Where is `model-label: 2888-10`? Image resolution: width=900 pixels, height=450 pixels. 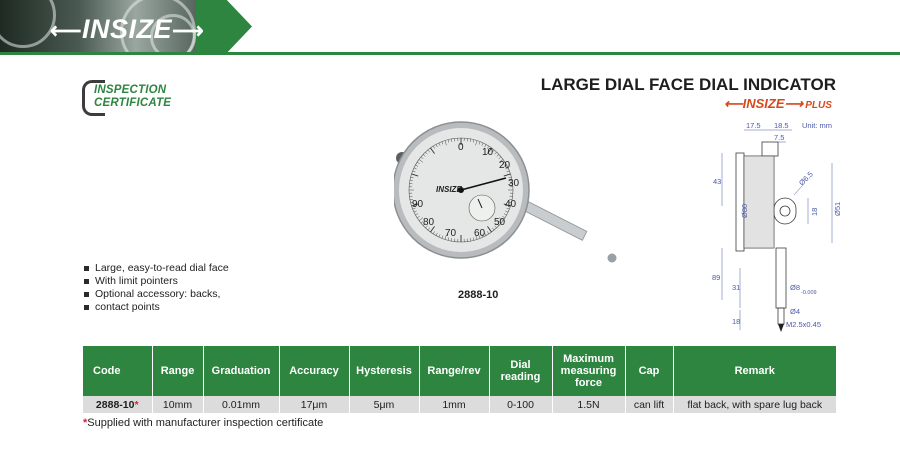
model-label: 2888-10 is located at coordinates (478, 295).